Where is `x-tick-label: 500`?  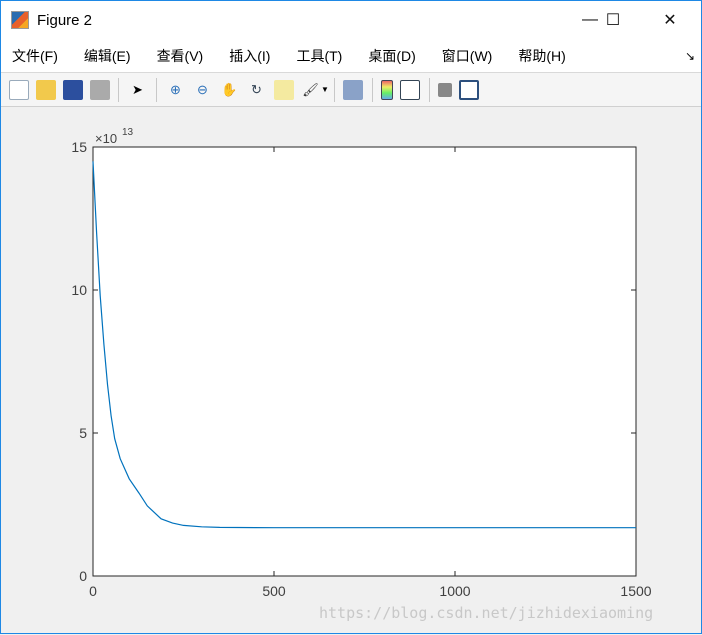
x-tick-label: 500 is located at coordinates (274, 591).